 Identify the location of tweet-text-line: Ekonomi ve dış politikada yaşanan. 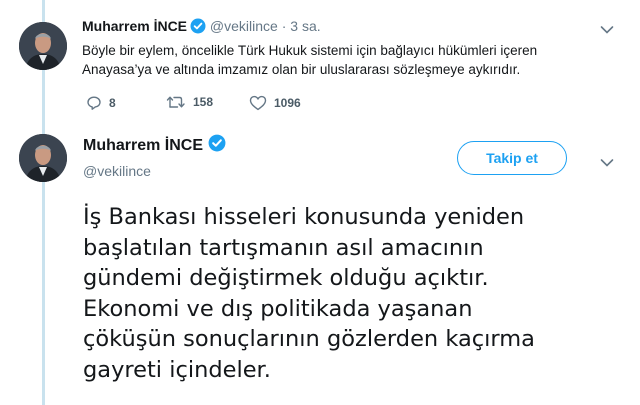
(278, 308).